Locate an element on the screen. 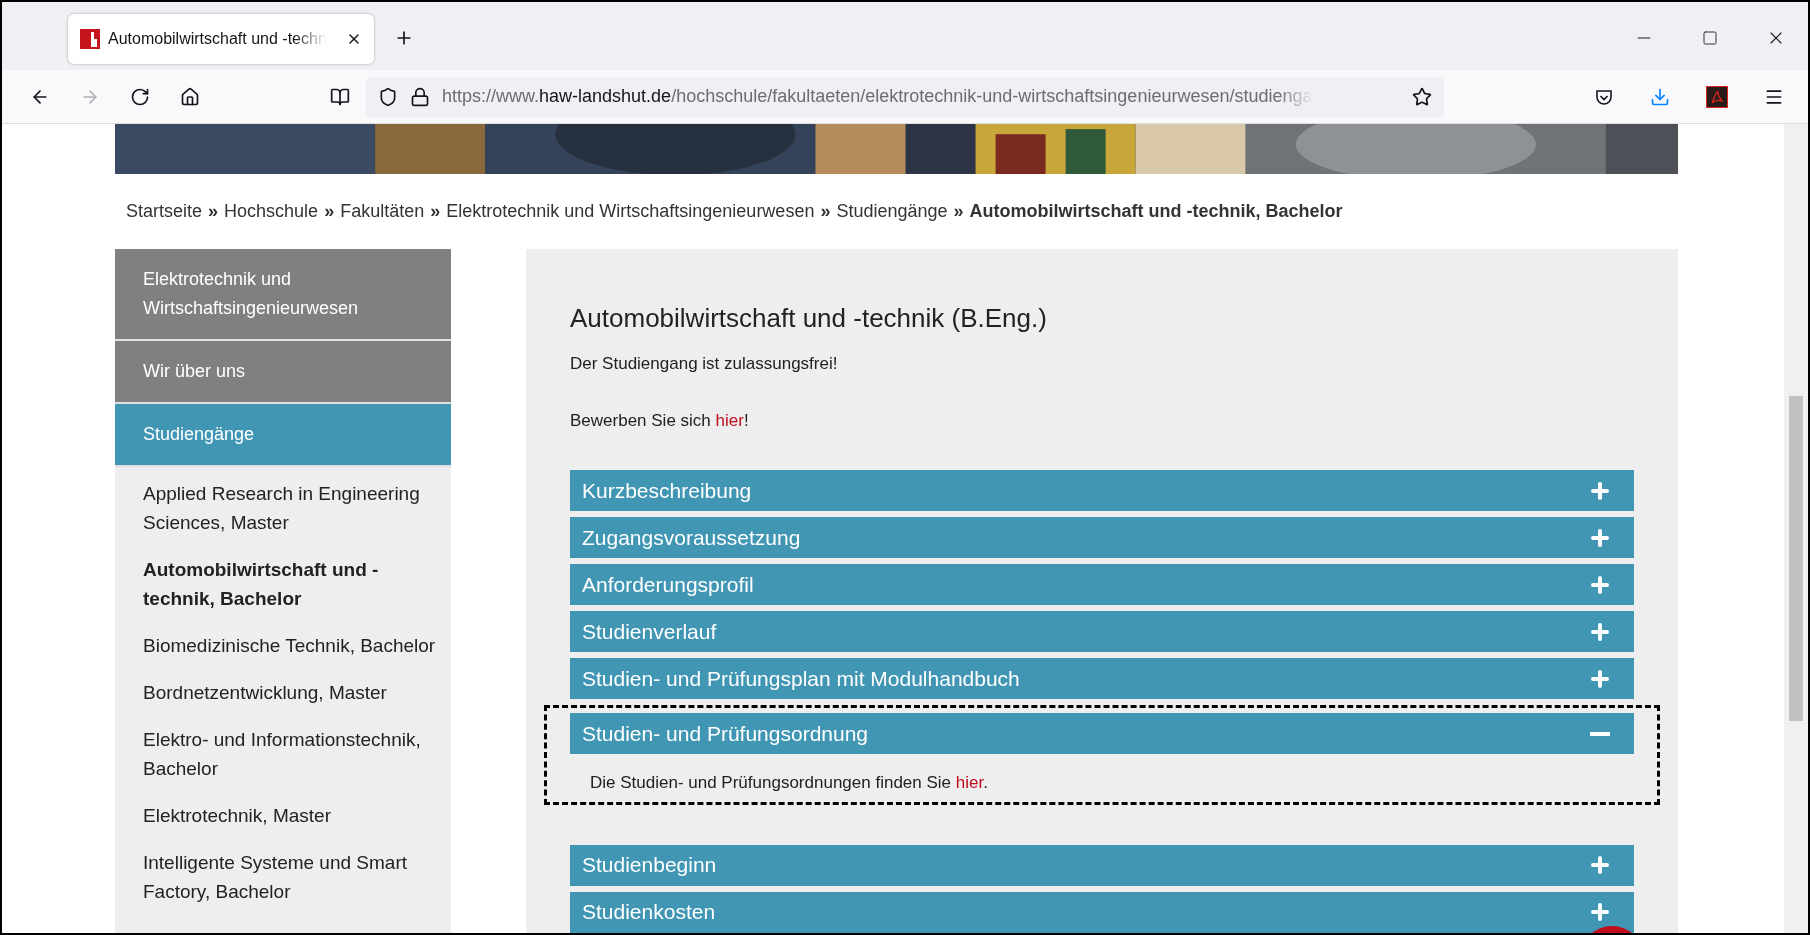 The image size is (1810, 935). reload-icon is located at coordinates (140, 96).